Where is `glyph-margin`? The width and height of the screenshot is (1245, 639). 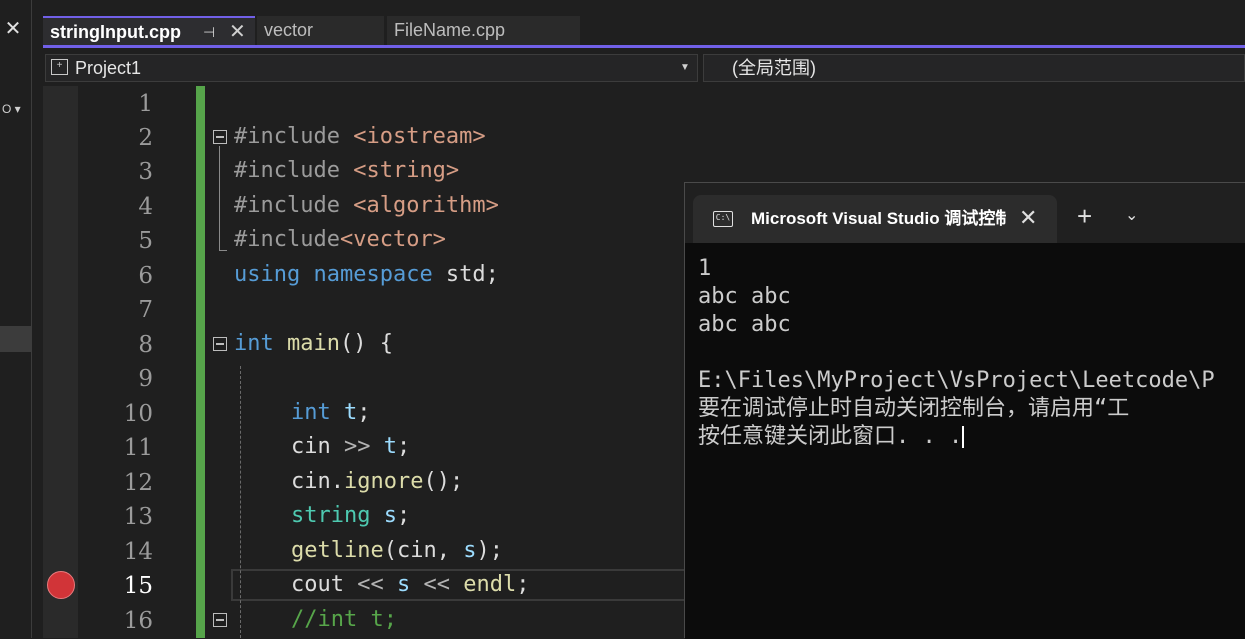 glyph-margin is located at coordinates (60, 362).